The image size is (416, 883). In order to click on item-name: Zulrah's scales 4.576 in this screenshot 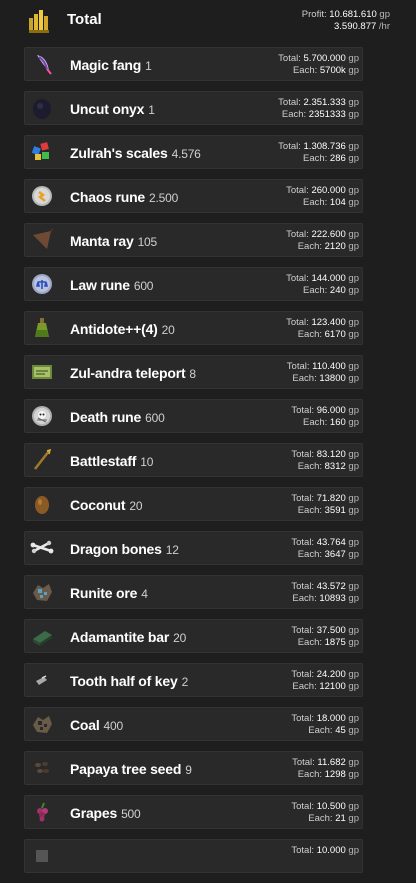, I will do `click(135, 153)`.